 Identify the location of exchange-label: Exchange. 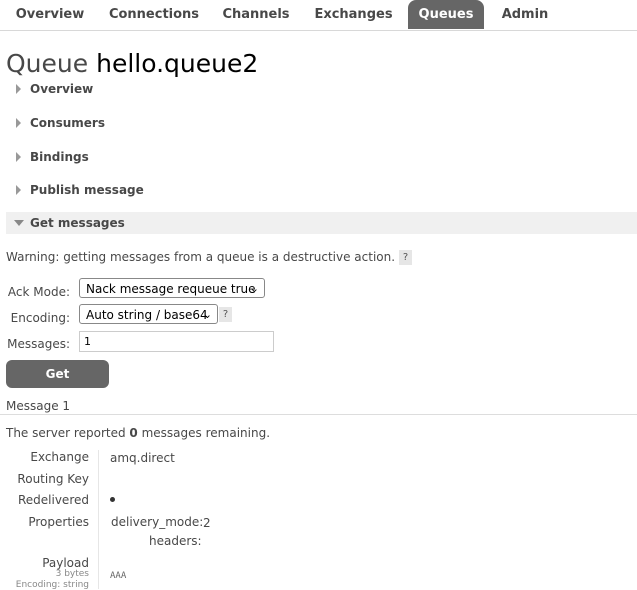
(59, 457).